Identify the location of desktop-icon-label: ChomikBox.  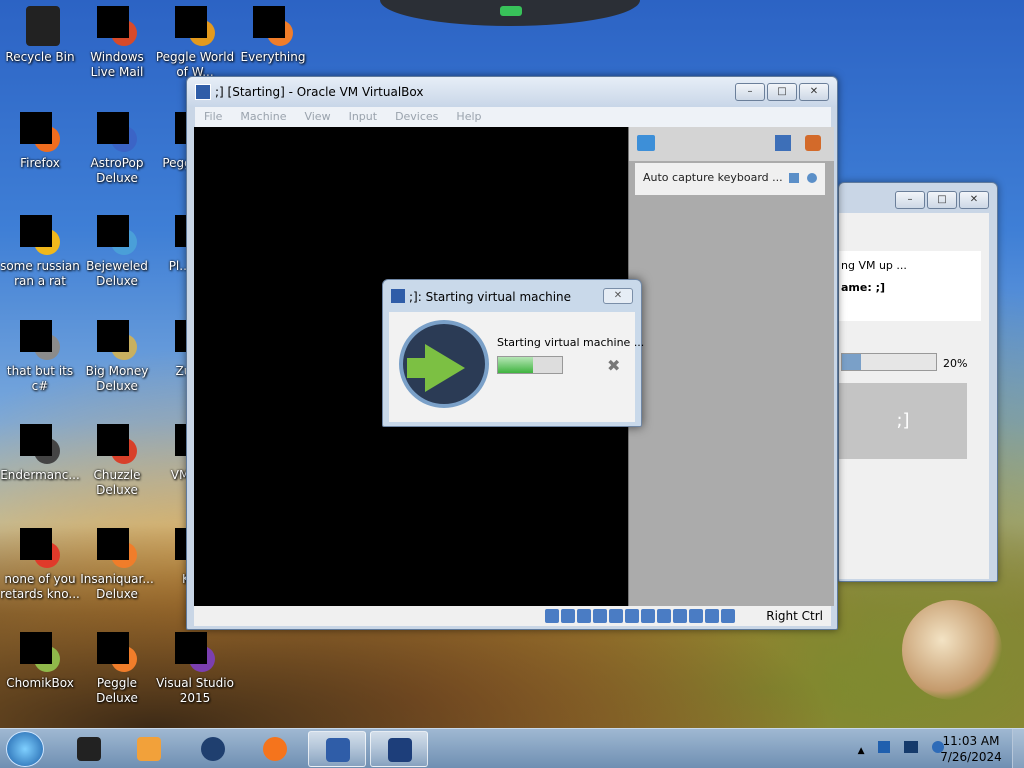
(40, 683).